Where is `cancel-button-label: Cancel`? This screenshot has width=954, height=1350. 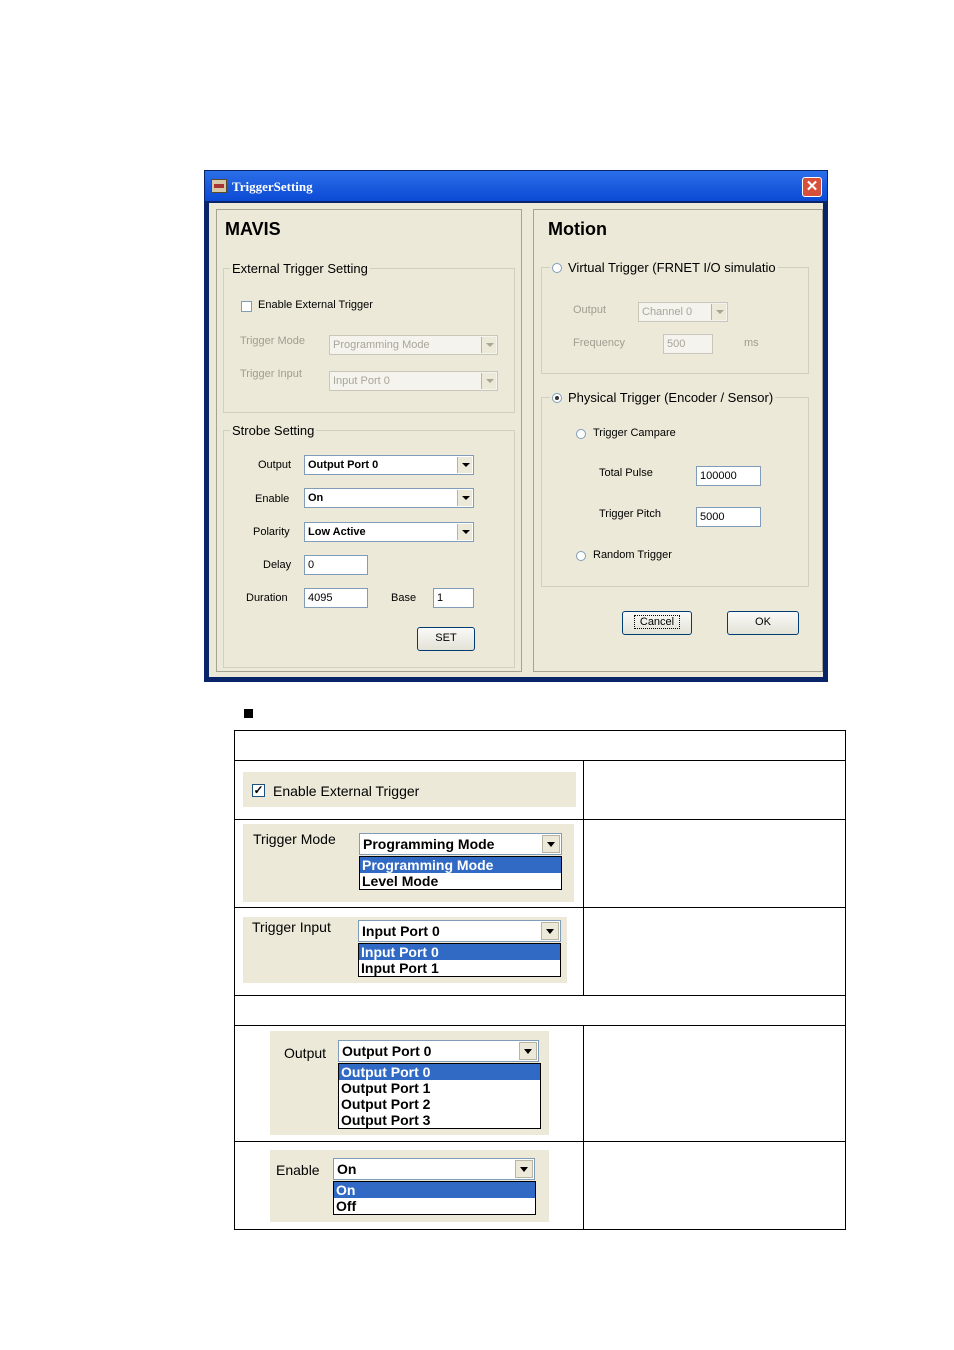 cancel-button-label: Cancel is located at coordinates (657, 622).